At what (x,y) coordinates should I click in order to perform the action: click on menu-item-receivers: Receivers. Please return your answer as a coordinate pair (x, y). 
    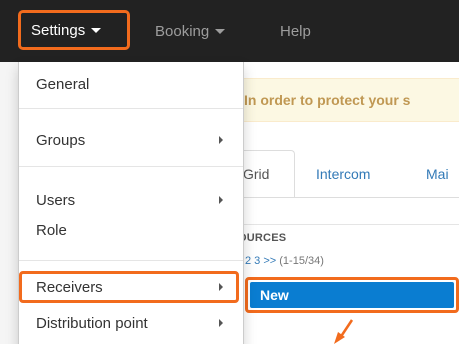
    Looking at the image, I should click on (131, 287).